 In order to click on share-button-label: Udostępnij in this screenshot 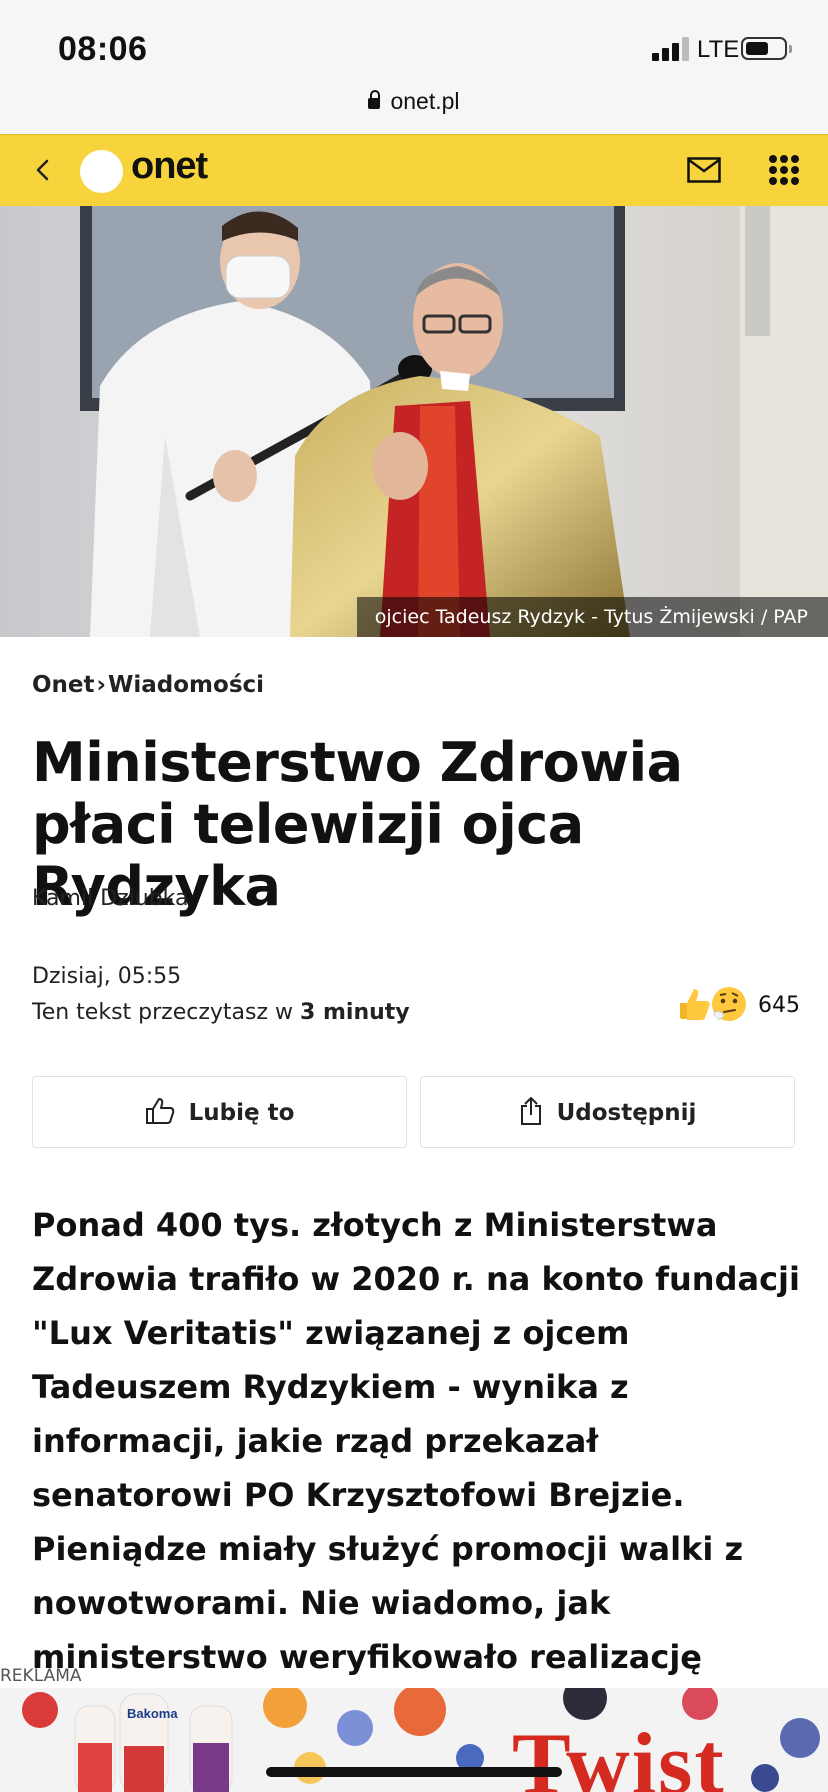, I will do `click(626, 1113)`.